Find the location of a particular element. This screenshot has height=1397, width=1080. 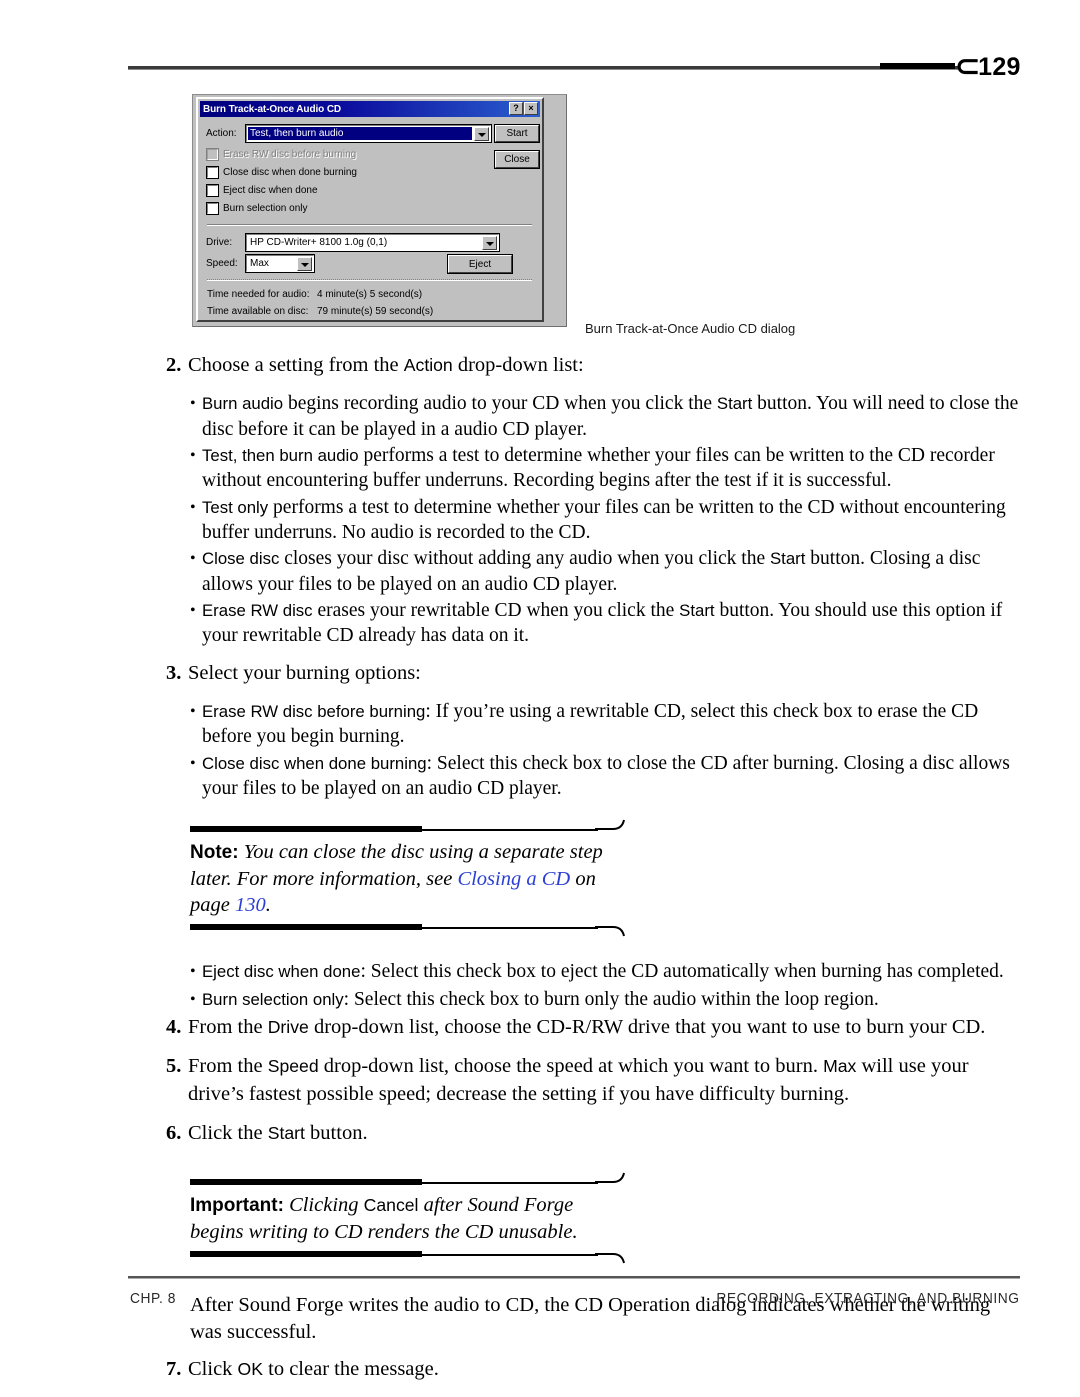

rule-thick is located at coordinates (306, 1253).